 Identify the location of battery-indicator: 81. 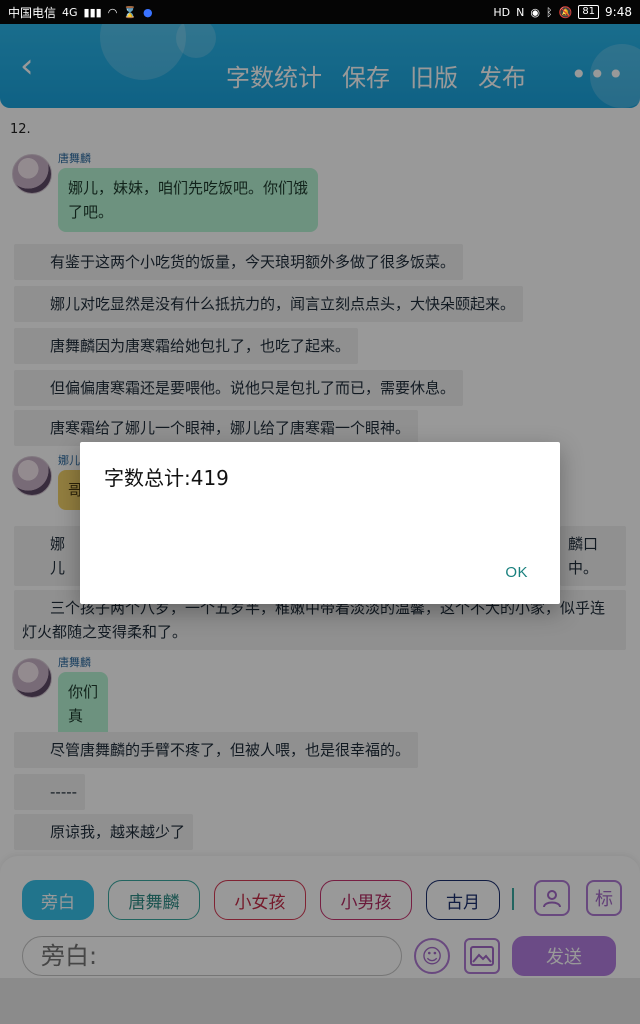
(589, 12).